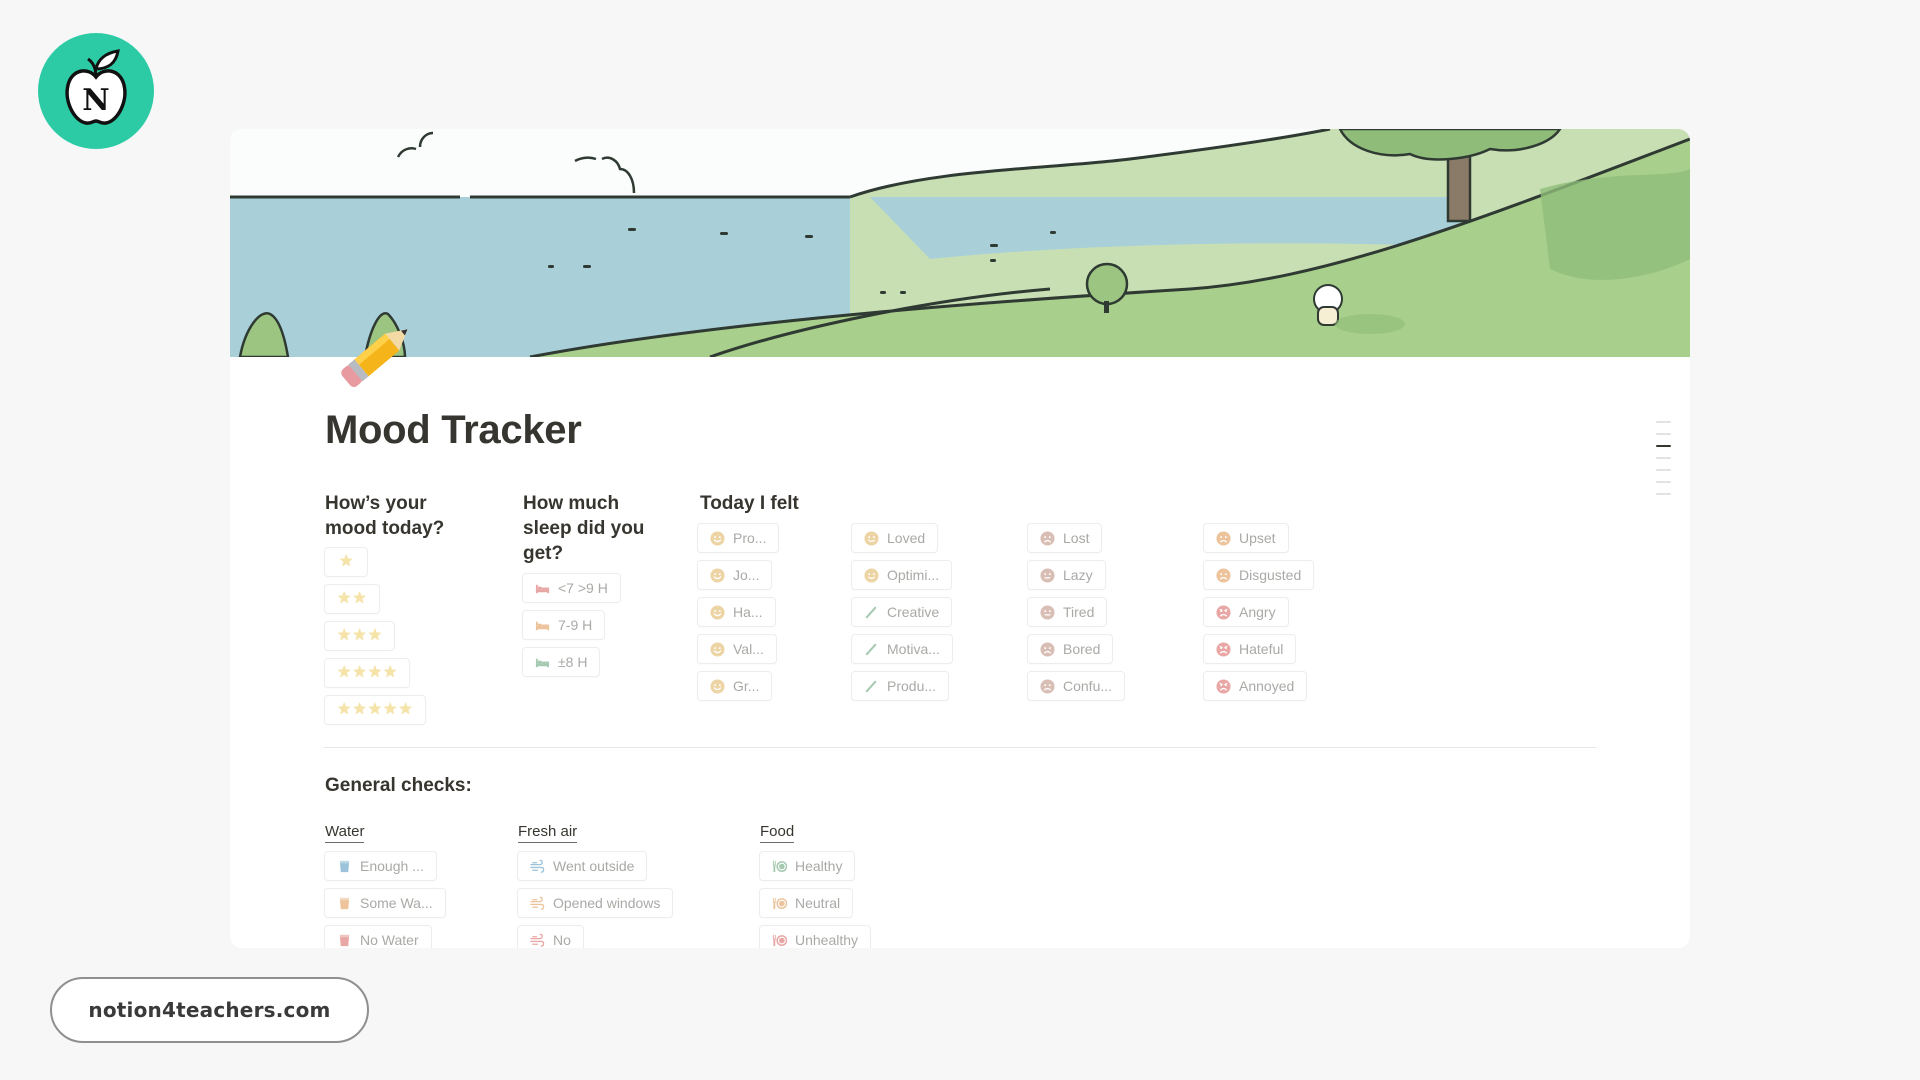  What do you see at coordinates (375, 710) in the screenshot?
I see `mood-5-star-button: ★ ★ ★ ★ ★` at bounding box center [375, 710].